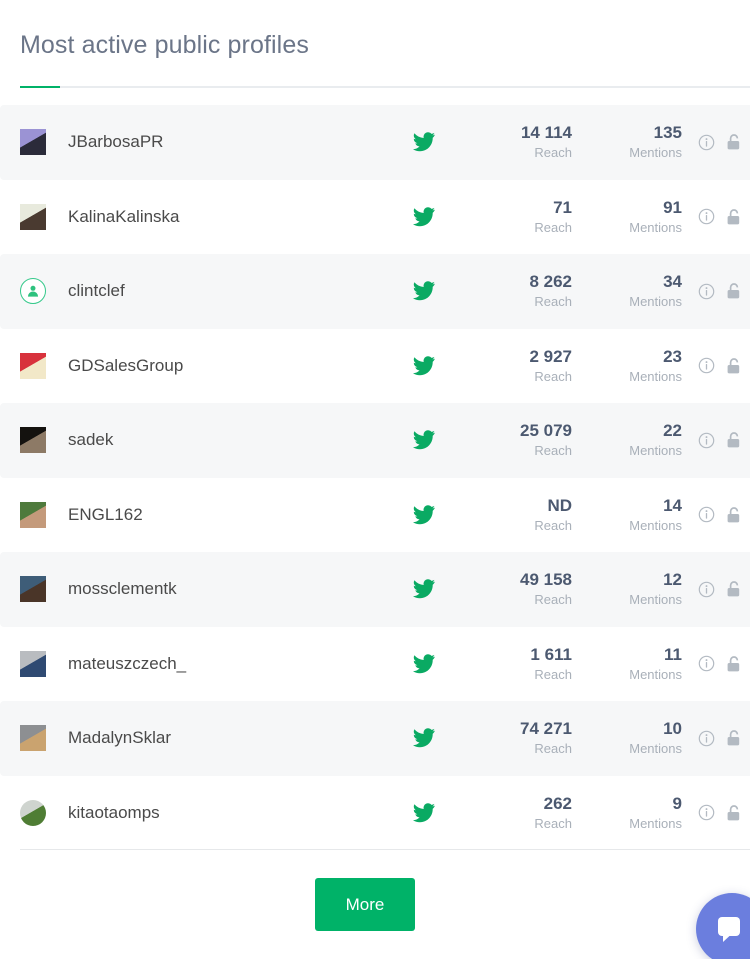  Describe the element at coordinates (228, 142) in the screenshot. I see `profile-name: JBarbosaPR` at that location.